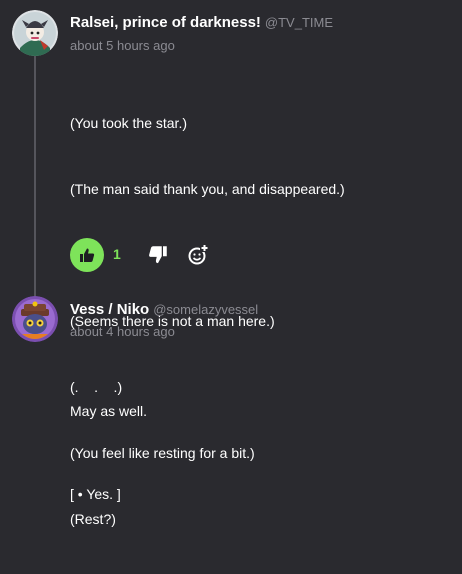 The width and height of the screenshot is (462, 574). Describe the element at coordinates (122, 45) in the screenshot. I see `post-timestamp: about 5 hours ago` at that location.